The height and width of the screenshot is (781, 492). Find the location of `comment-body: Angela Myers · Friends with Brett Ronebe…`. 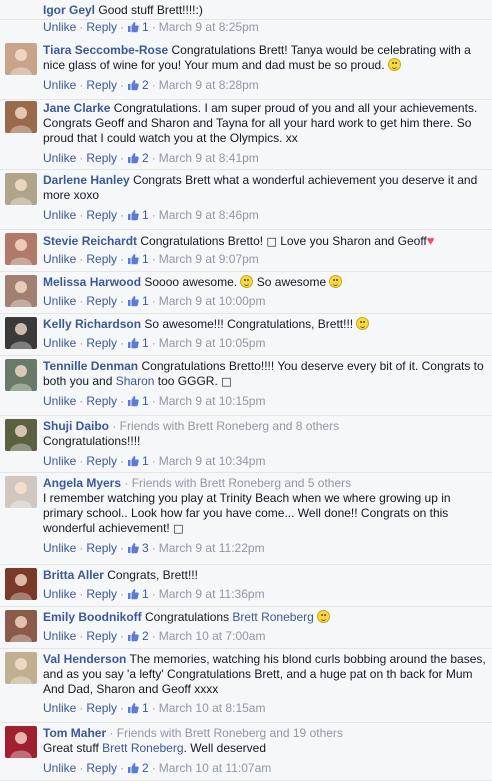

comment-body: Angela Myers · Friends with Brett Ronebe… is located at coordinates (264, 506).